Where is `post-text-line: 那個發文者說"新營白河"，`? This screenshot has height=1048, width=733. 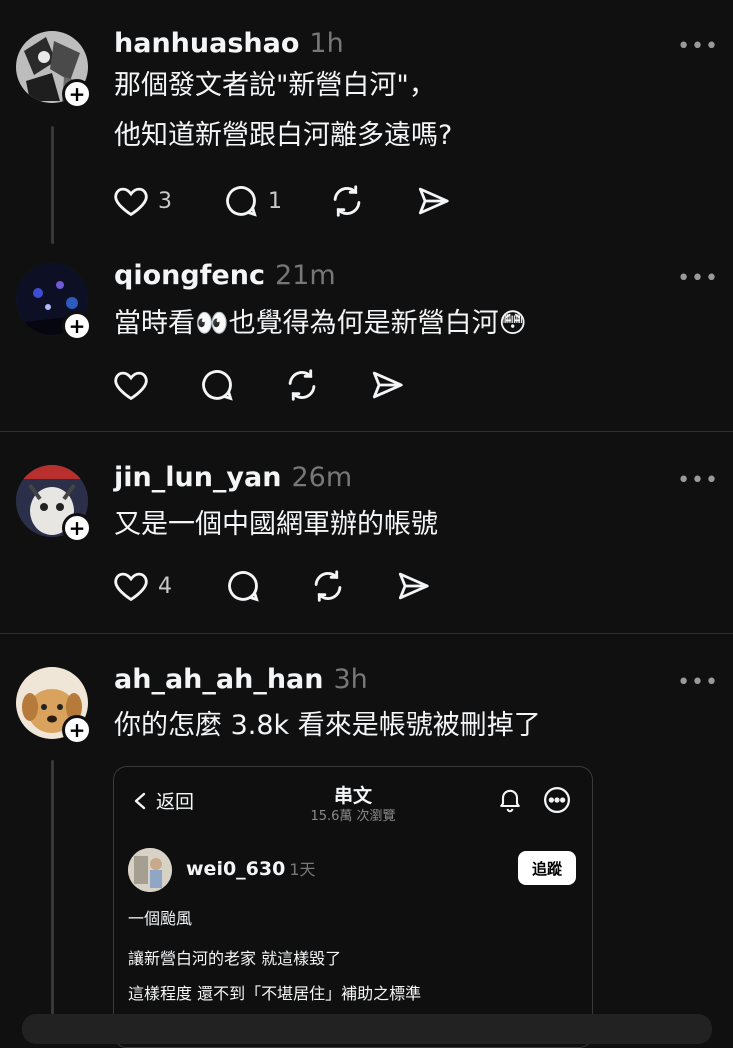 post-text-line: 那個發文者說"新營白河"， is located at coordinates (275, 85).